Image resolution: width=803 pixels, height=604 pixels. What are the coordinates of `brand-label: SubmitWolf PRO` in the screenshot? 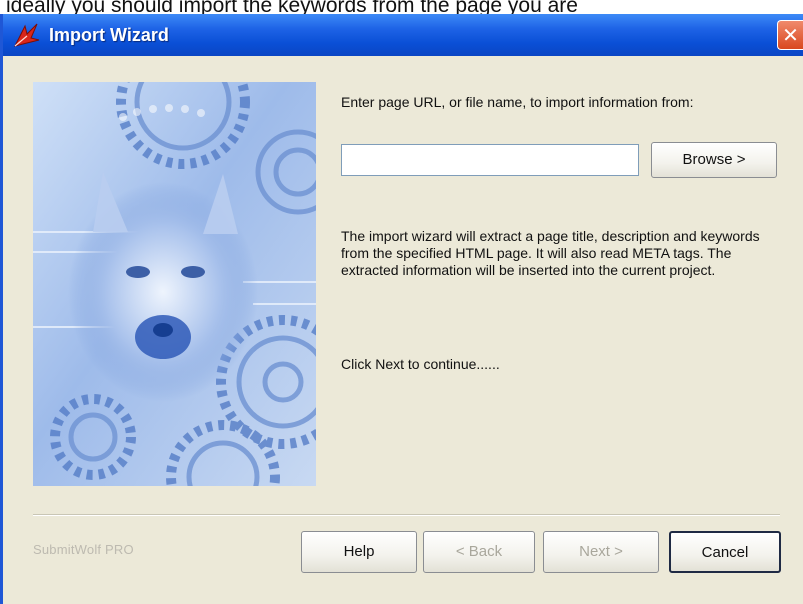 It's located at (83, 549).